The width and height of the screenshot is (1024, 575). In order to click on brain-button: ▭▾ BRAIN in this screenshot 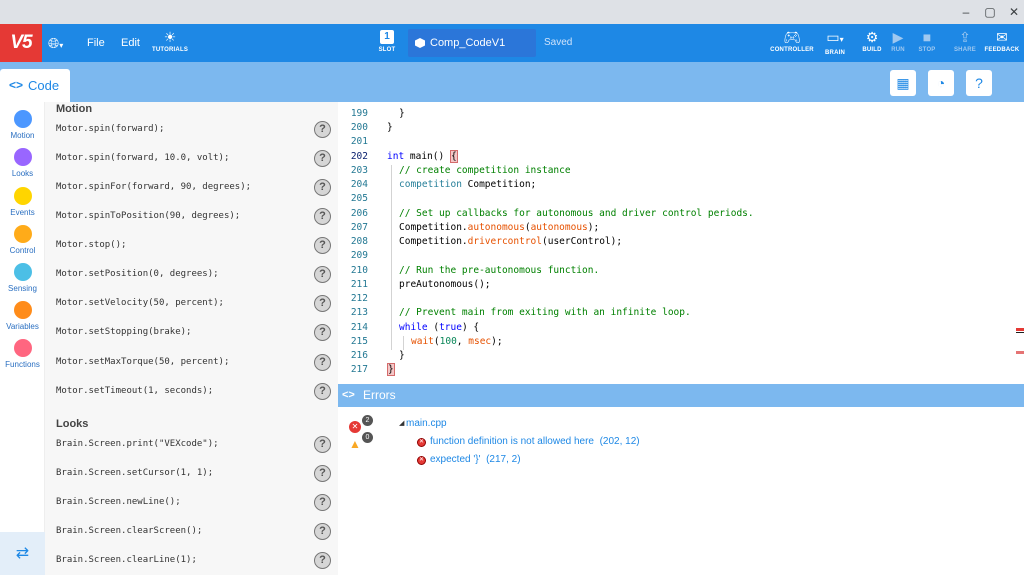, I will do `click(835, 43)`.